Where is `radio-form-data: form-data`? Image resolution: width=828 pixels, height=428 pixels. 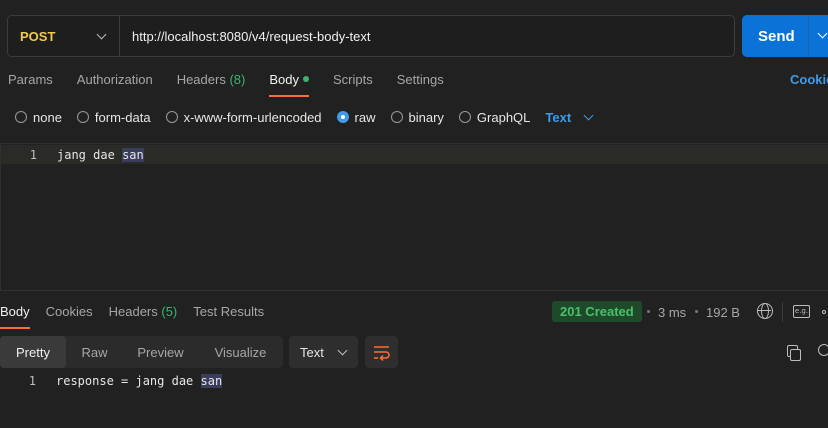 radio-form-data: form-data is located at coordinates (113, 117).